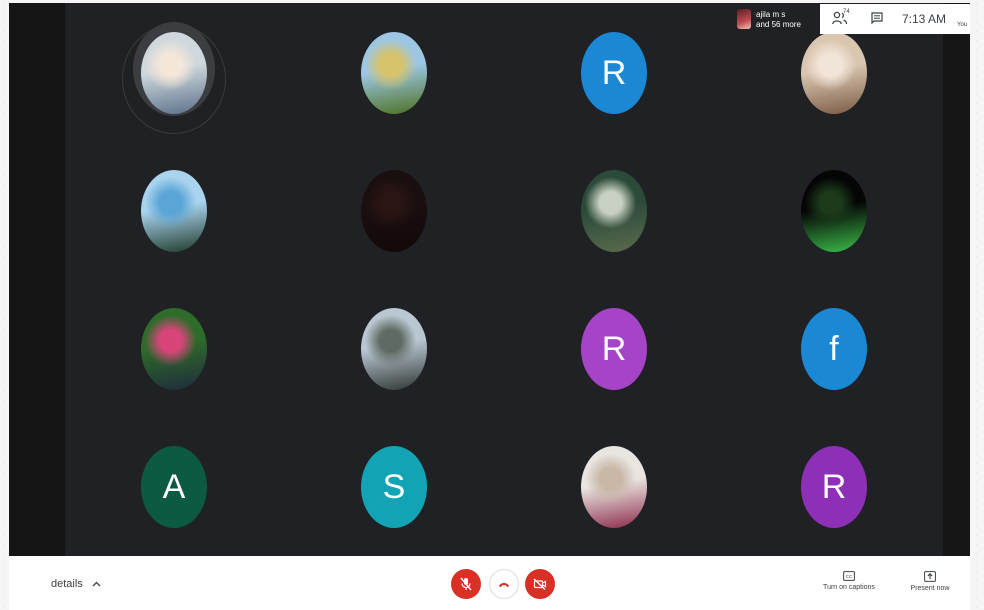 The height and width of the screenshot is (610, 984). I want to click on camera-off-icon, so click(540, 584).